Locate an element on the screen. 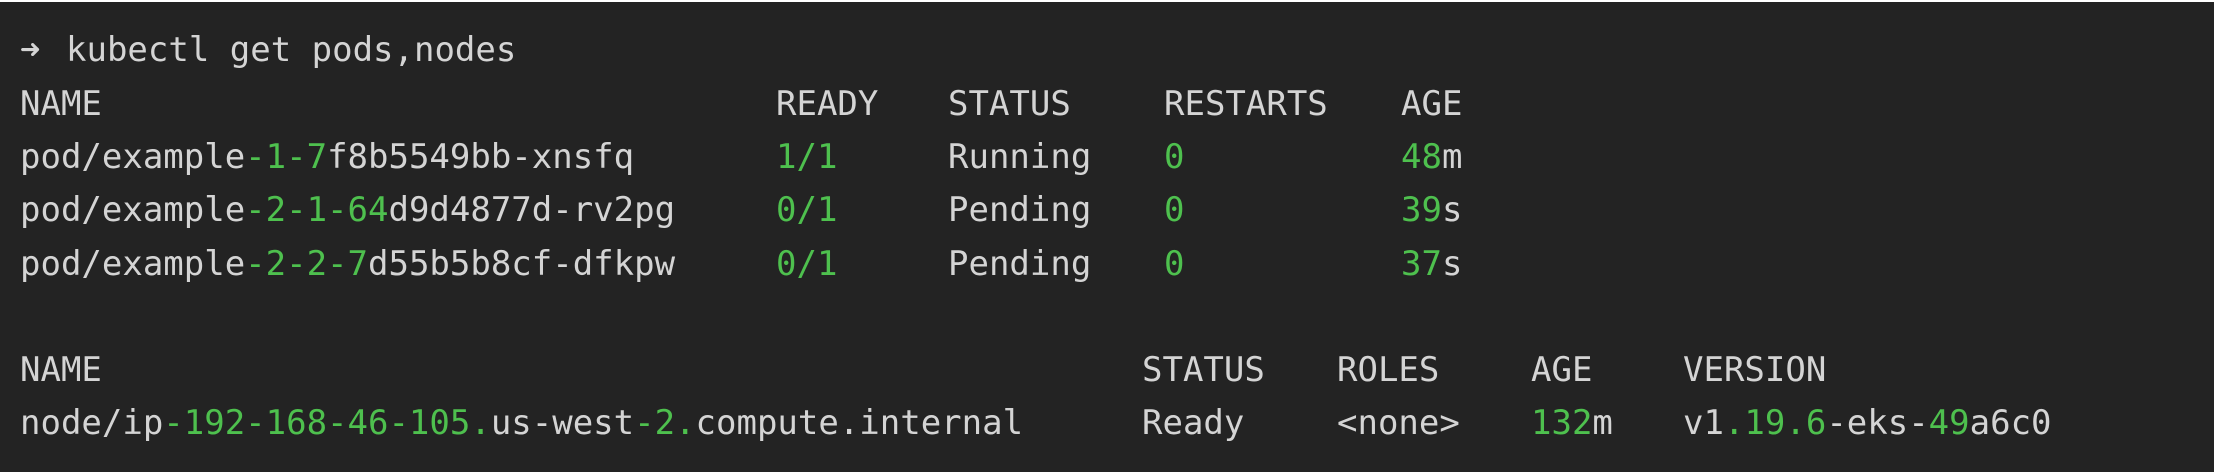  pod-age: 48m is located at coordinates (1431, 157).